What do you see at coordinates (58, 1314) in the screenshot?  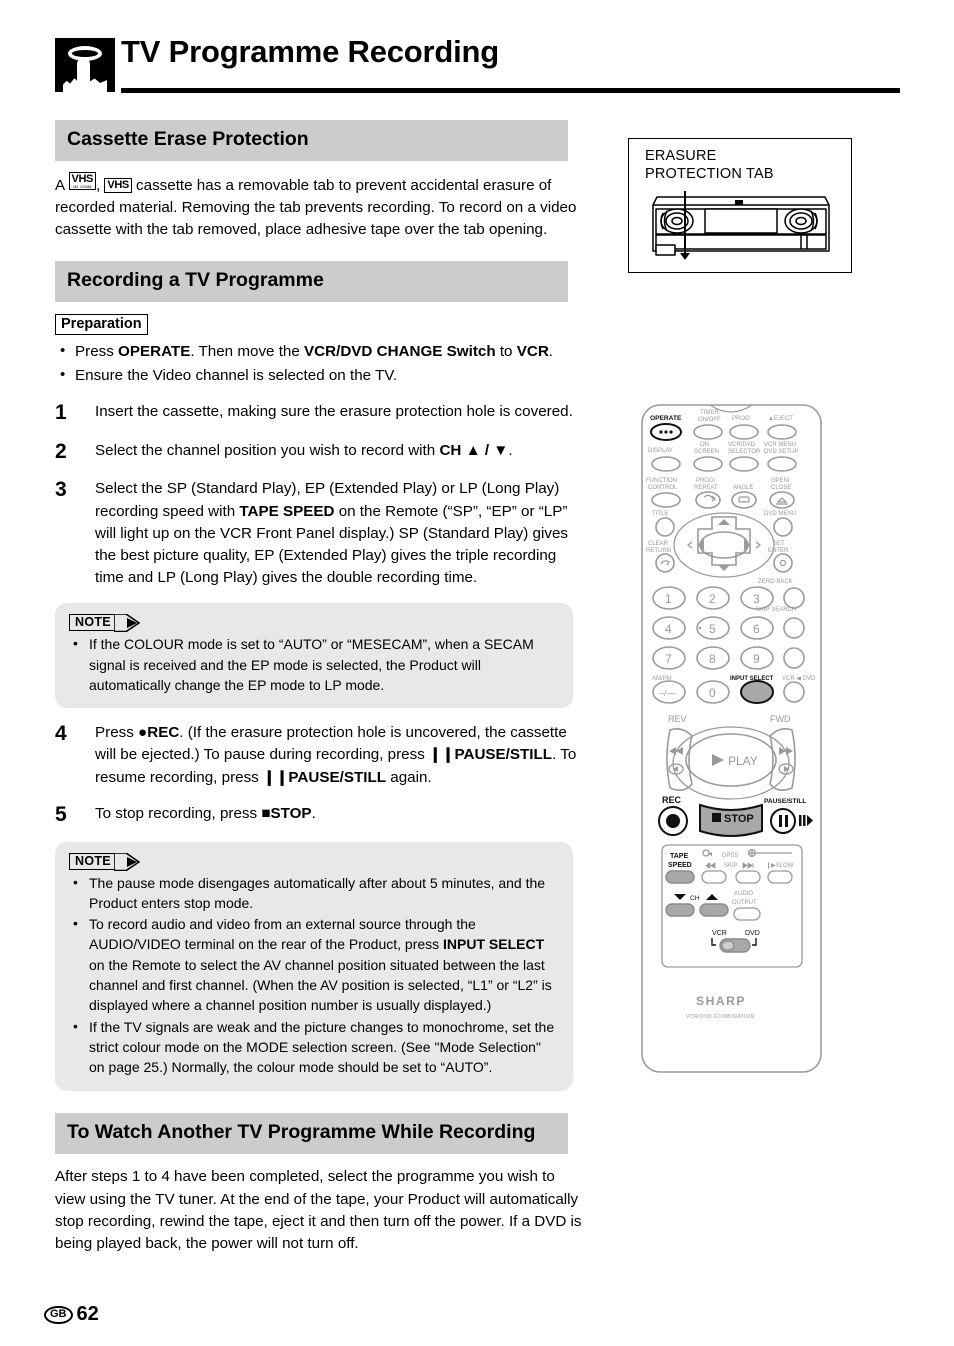 I see `region-badge: GB` at bounding box center [58, 1314].